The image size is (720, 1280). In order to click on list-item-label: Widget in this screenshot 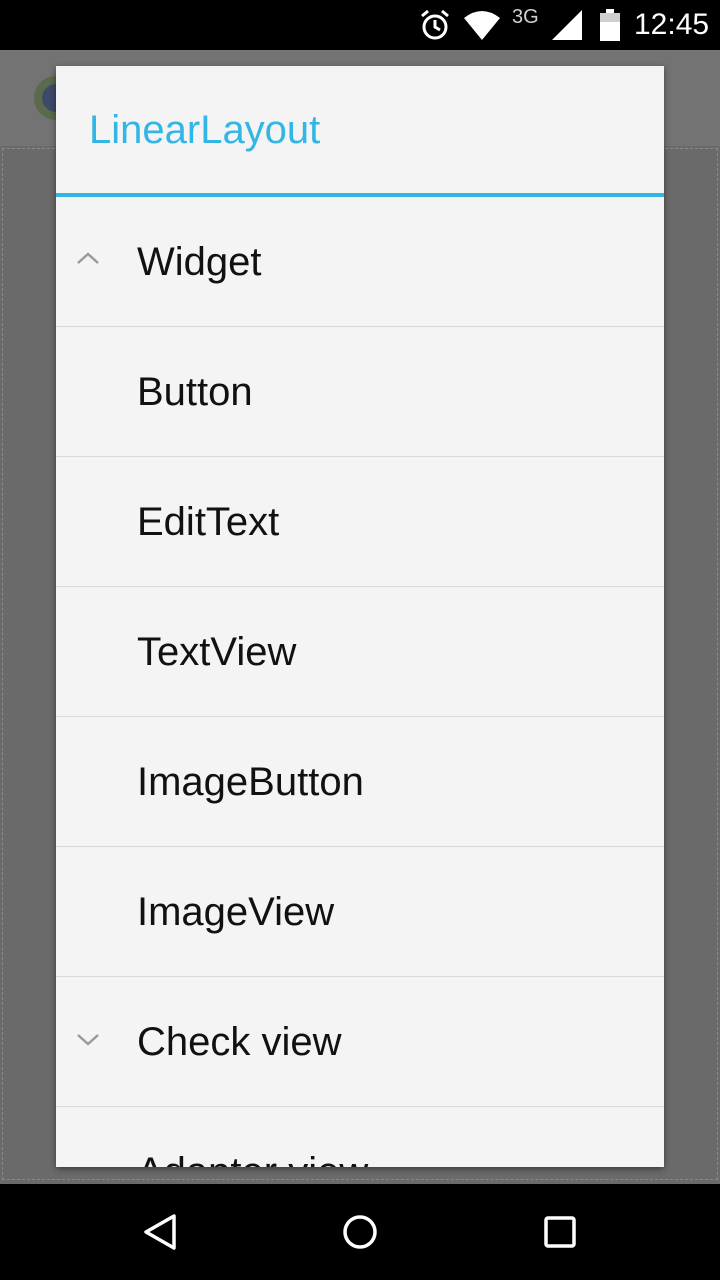, I will do `click(199, 262)`.